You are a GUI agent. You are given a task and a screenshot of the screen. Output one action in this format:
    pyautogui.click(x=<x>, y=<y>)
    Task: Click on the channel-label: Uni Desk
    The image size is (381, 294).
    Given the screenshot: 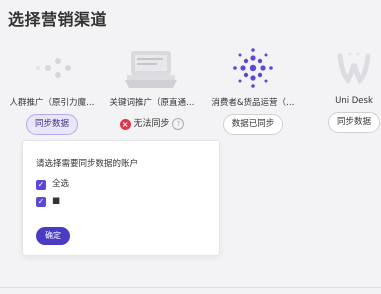 What is the action you would take?
    pyautogui.click(x=354, y=101)
    